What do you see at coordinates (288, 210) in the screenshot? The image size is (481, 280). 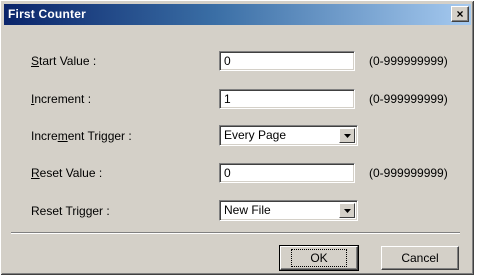 I see `reset-trigger-select: New File` at bounding box center [288, 210].